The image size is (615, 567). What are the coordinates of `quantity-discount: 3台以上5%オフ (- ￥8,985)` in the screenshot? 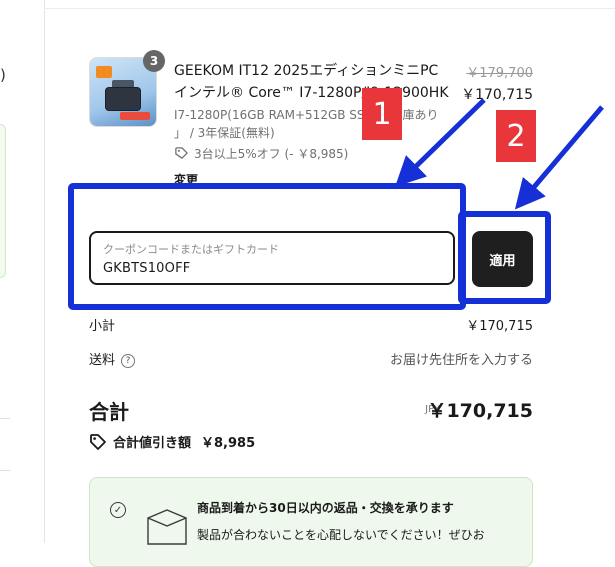 It's located at (261, 153).